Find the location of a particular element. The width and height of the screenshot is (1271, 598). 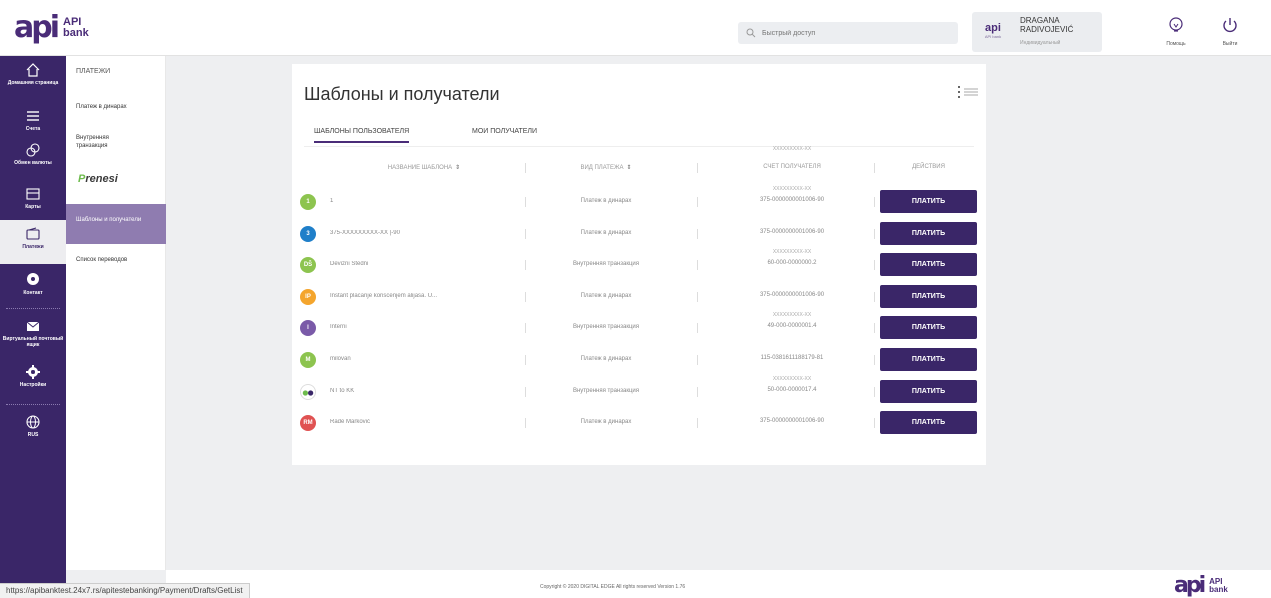

gear-icon is located at coordinates (33, 372).